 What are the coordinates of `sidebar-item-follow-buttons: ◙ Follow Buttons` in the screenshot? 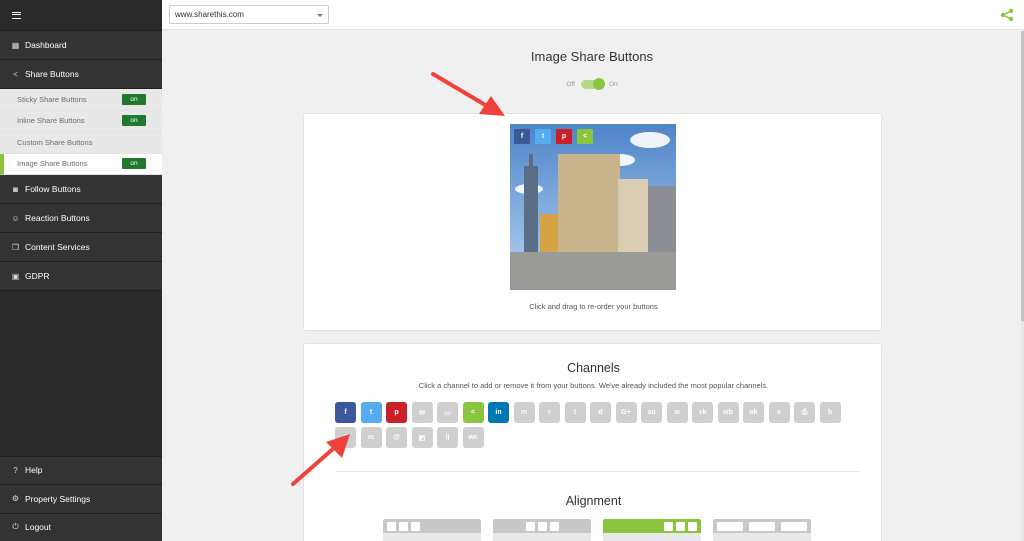 It's located at (81, 189).